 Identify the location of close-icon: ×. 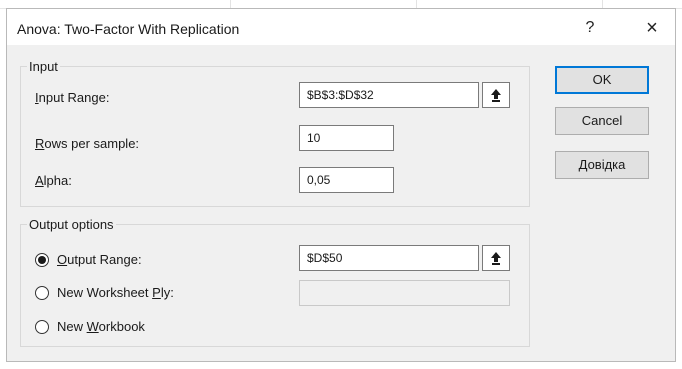
(652, 28).